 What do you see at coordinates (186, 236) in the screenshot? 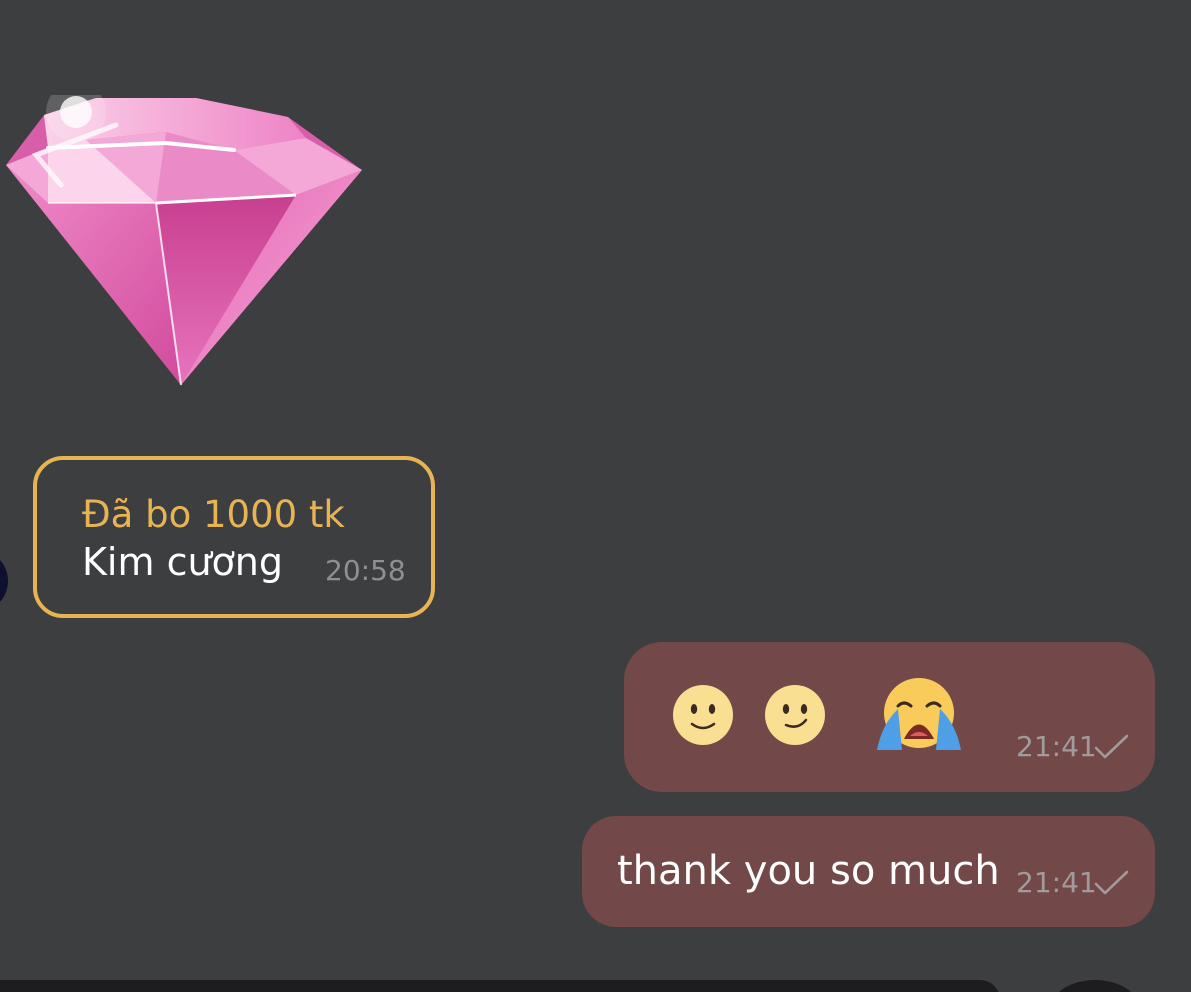
I see `pink-diamond-icon` at bounding box center [186, 236].